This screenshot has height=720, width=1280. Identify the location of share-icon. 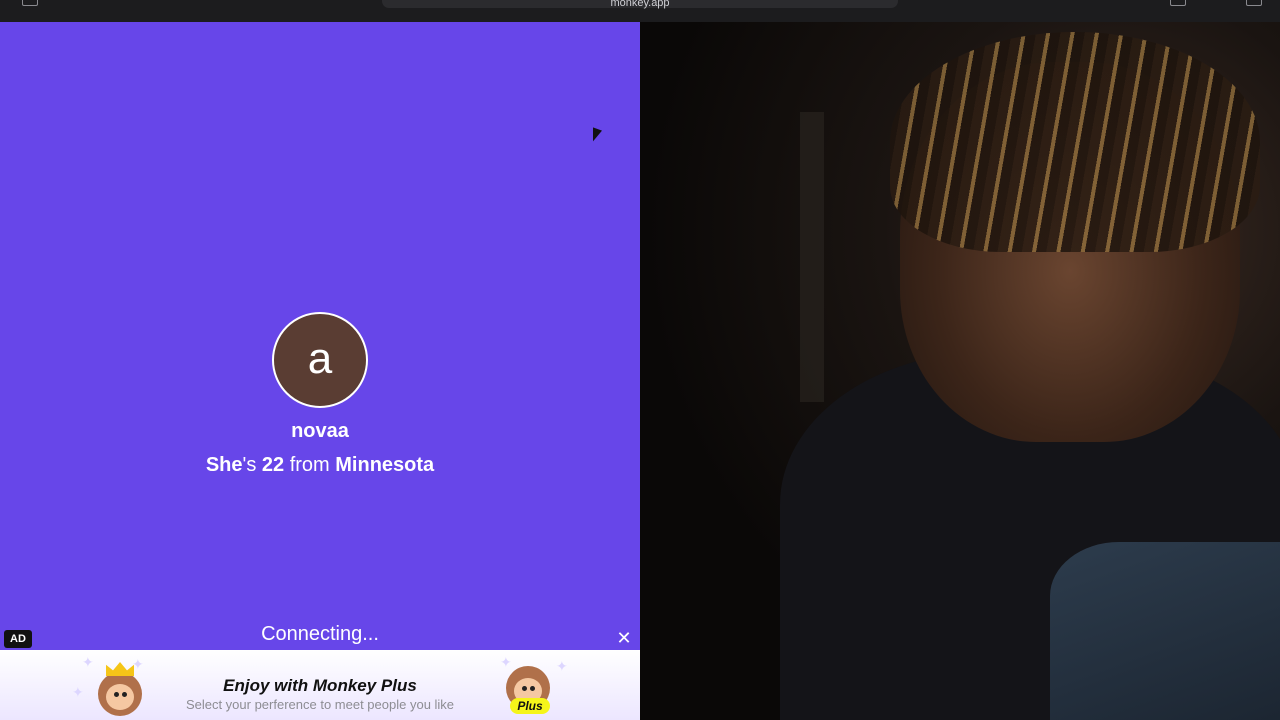
(1178, 3).